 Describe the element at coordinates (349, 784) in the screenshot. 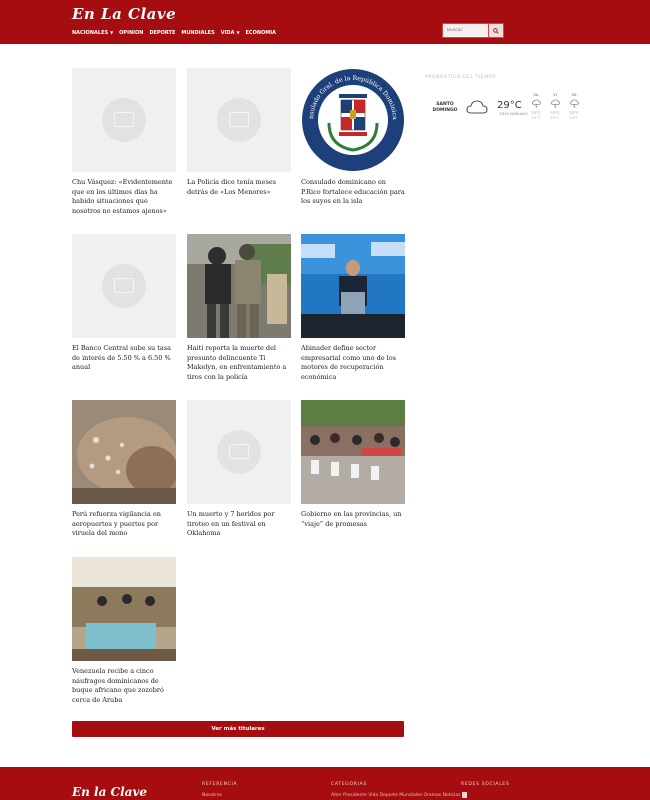

I see `footer-heading-categorias: CATEGORIAS` at that location.